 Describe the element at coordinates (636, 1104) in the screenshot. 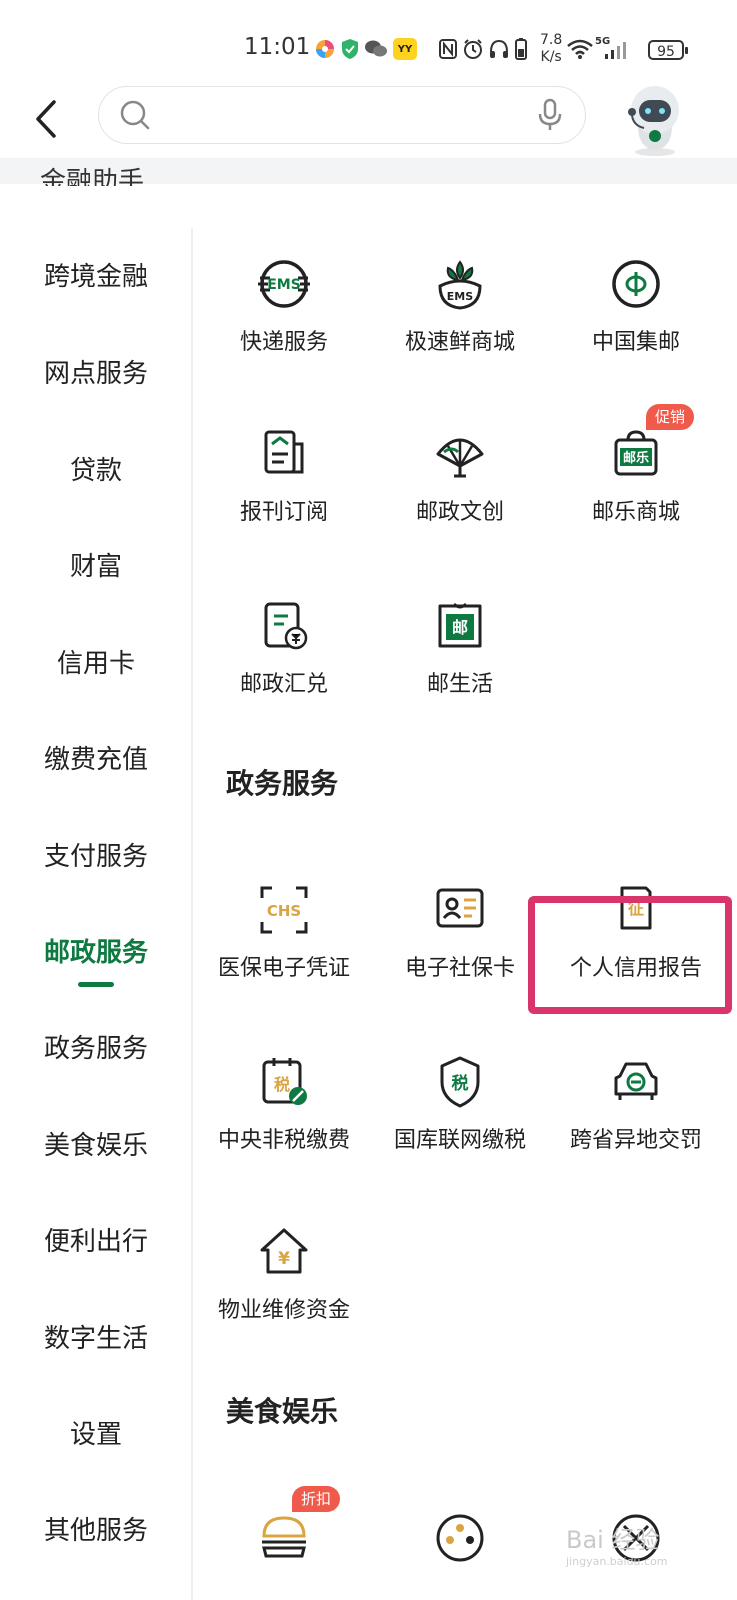

I see `service-traffic-fine: 跨省异地交罚` at that location.